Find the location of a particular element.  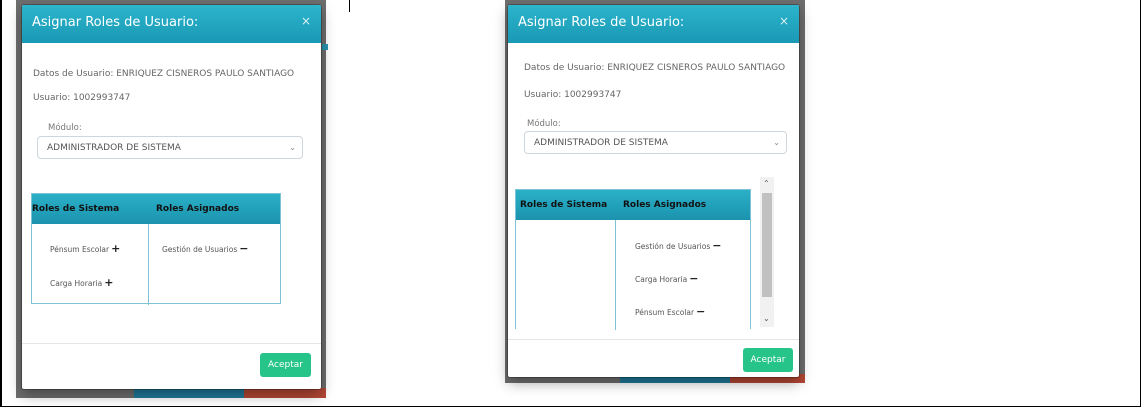

roles-scrollbar: ⌃ ⌄ is located at coordinates (767, 252).